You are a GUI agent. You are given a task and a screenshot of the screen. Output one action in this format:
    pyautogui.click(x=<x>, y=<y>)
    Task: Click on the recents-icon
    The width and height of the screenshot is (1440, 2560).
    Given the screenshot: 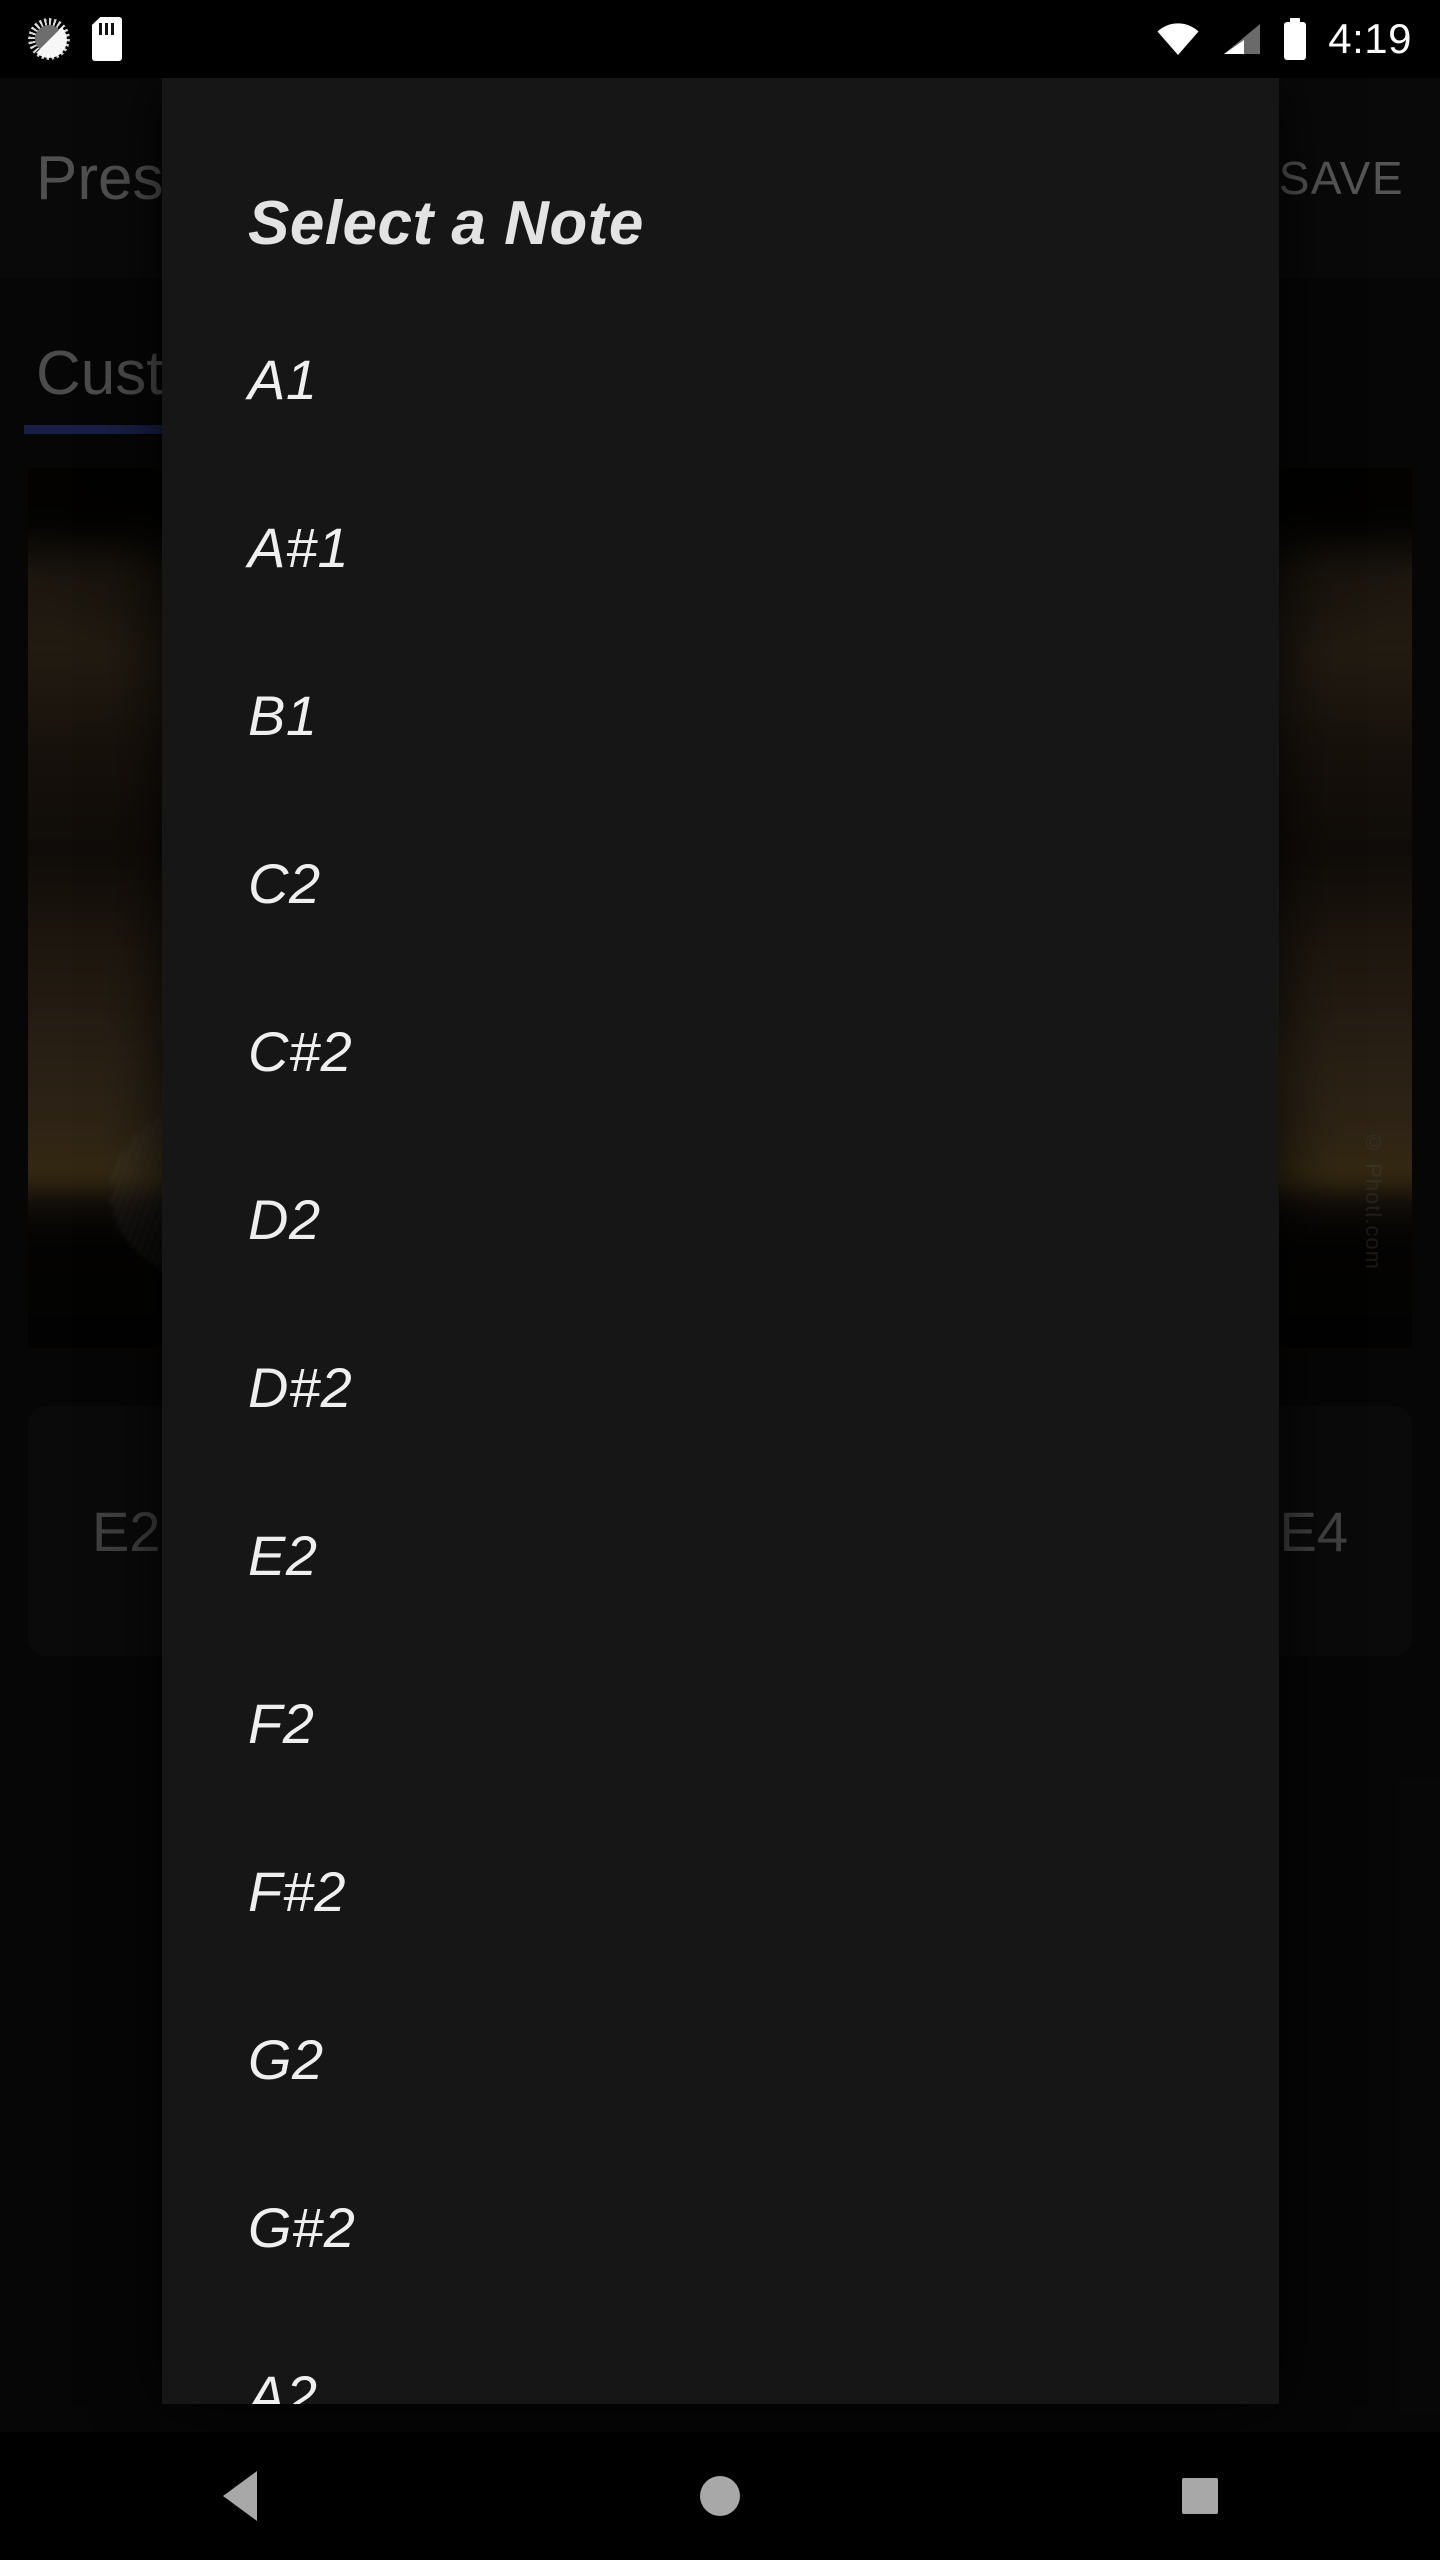 What is the action you would take?
    pyautogui.click(x=1200, y=2496)
    